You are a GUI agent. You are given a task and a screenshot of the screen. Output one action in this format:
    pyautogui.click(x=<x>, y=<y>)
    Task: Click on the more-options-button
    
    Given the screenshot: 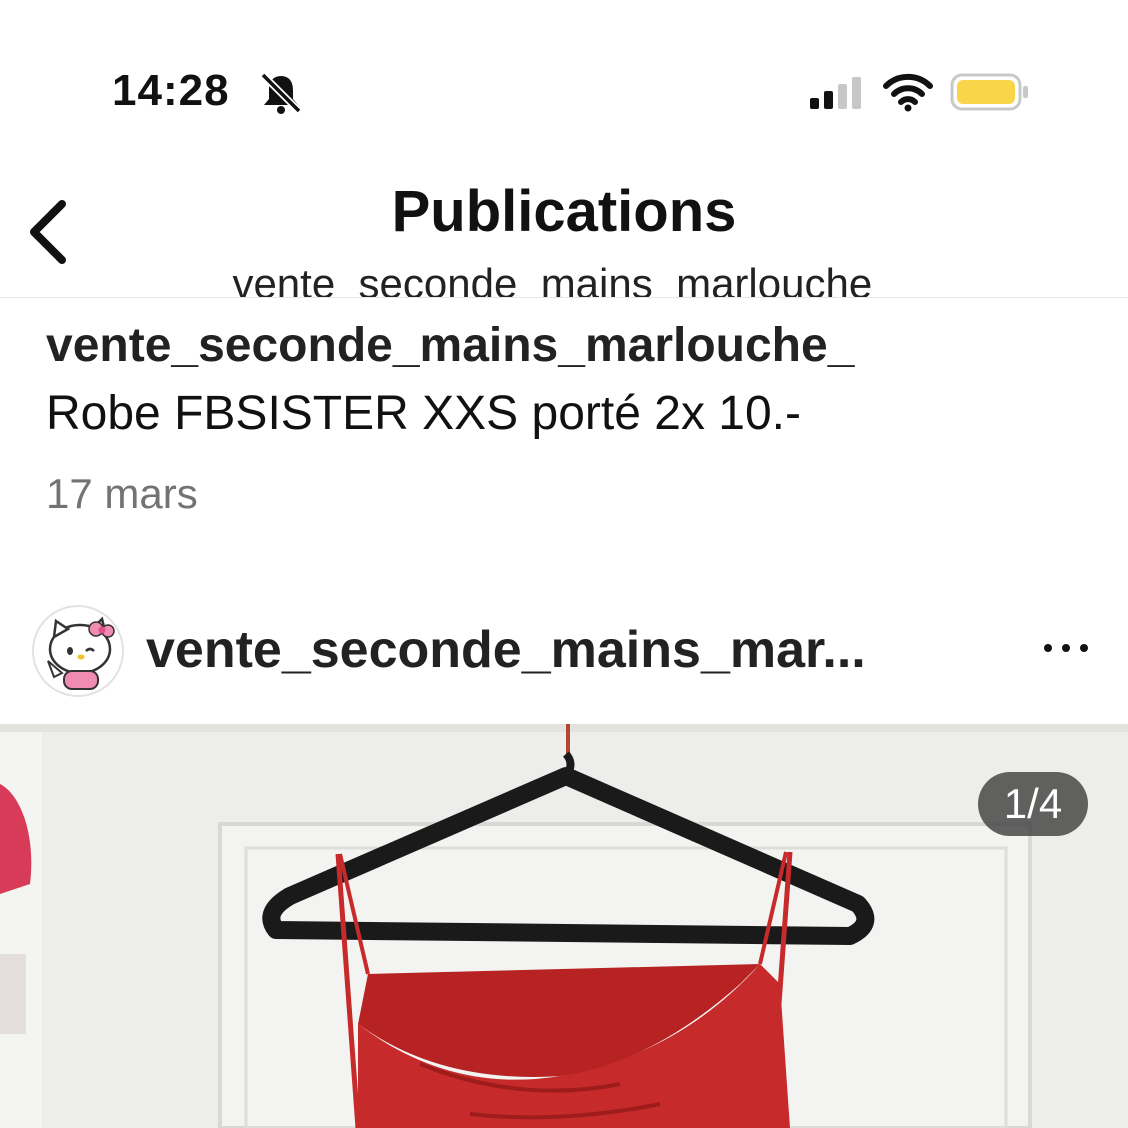 What is the action you would take?
    pyautogui.click(x=1066, y=648)
    